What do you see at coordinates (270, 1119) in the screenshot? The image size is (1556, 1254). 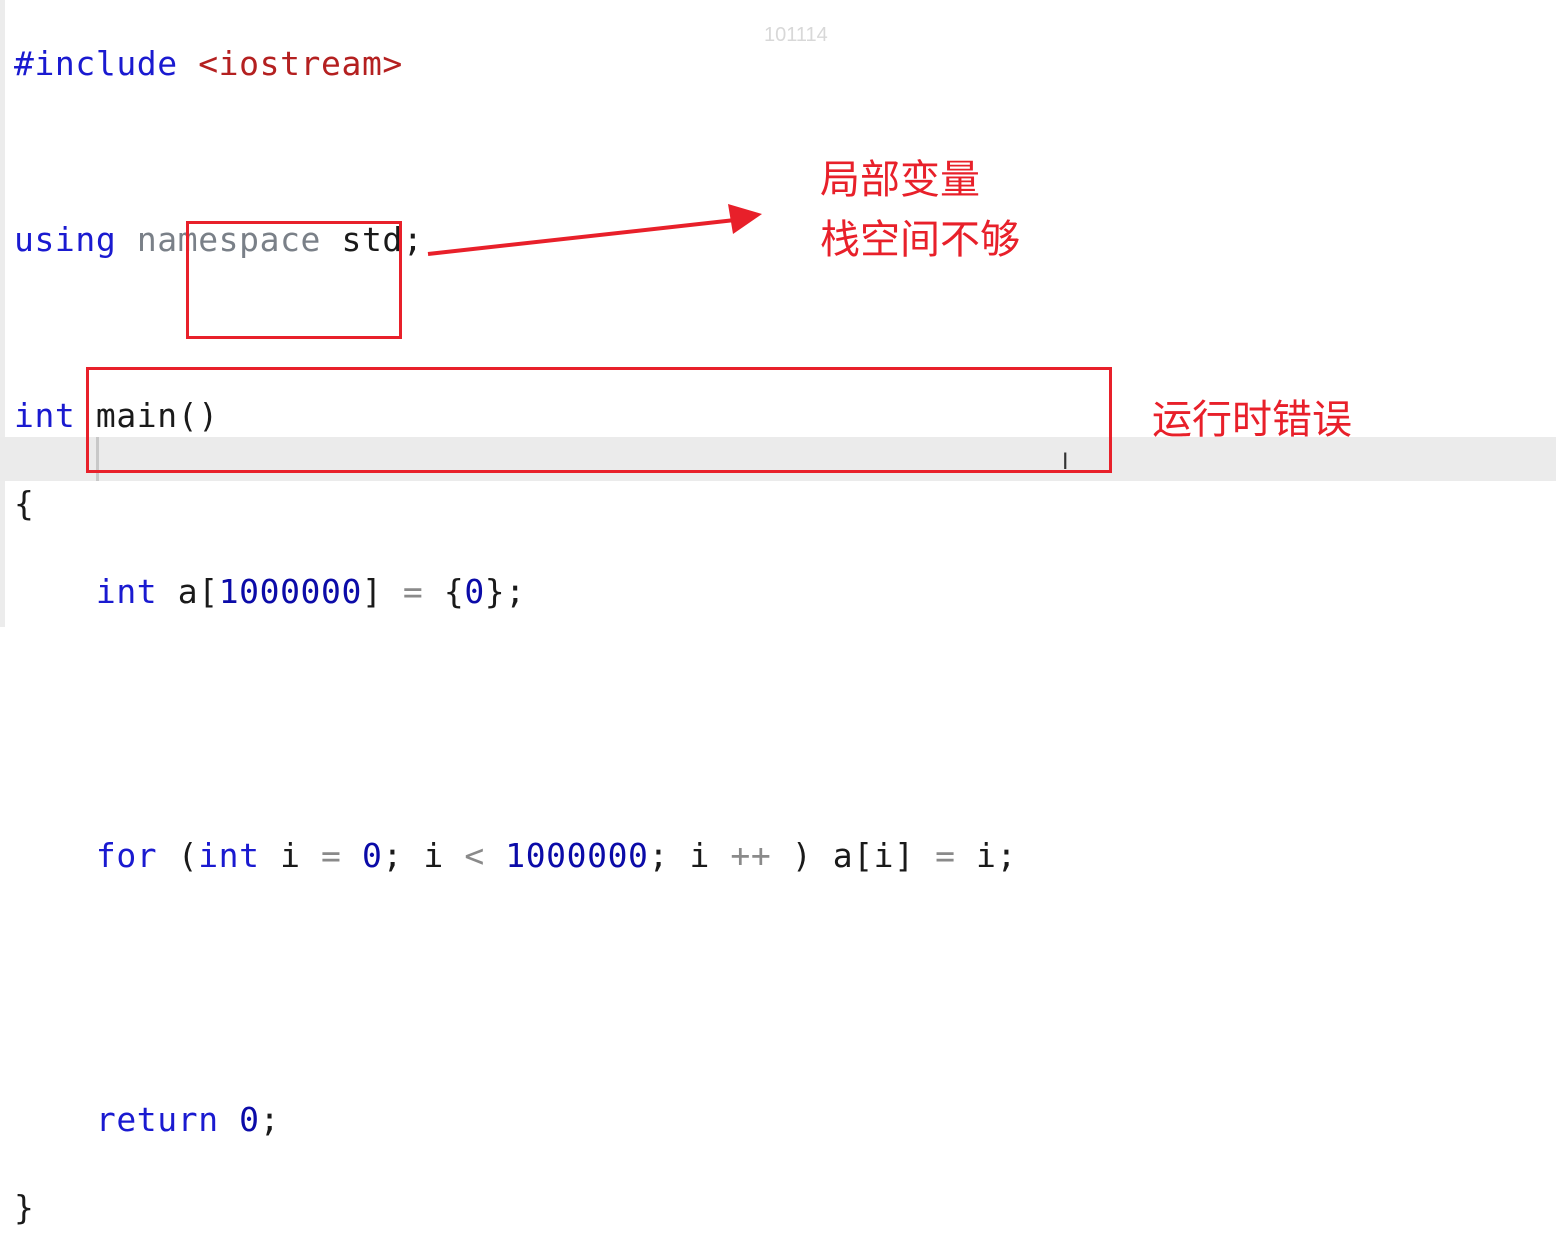 I see `semicolon: ;` at bounding box center [270, 1119].